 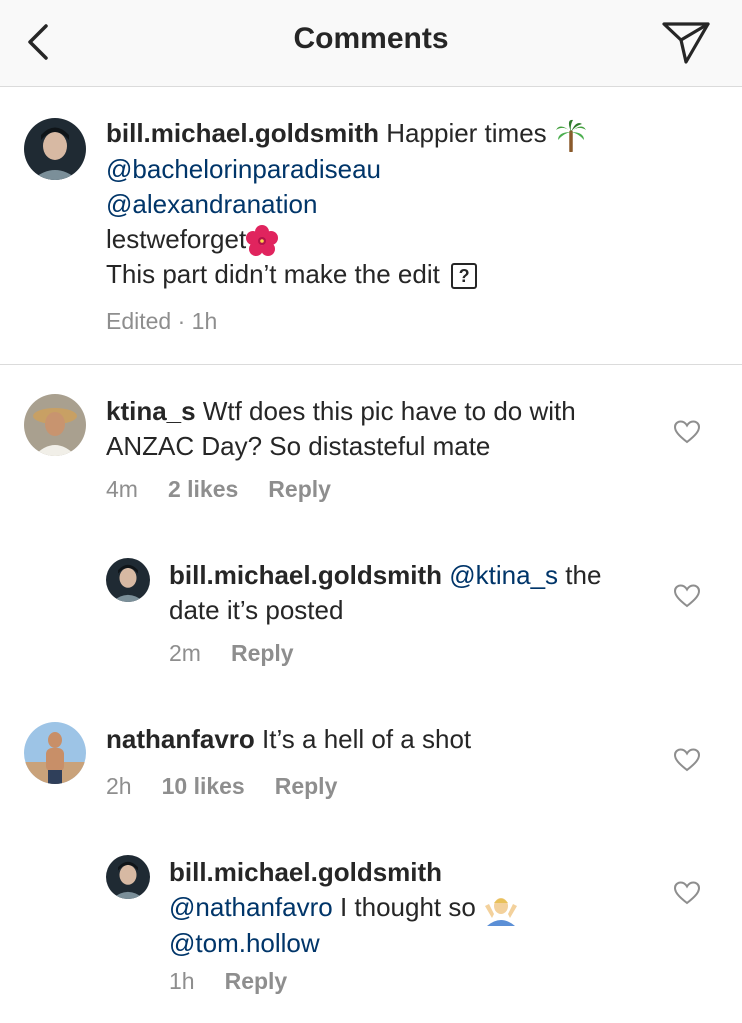 What do you see at coordinates (501, 912) in the screenshot?
I see `shrug-emoji` at bounding box center [501, 912].